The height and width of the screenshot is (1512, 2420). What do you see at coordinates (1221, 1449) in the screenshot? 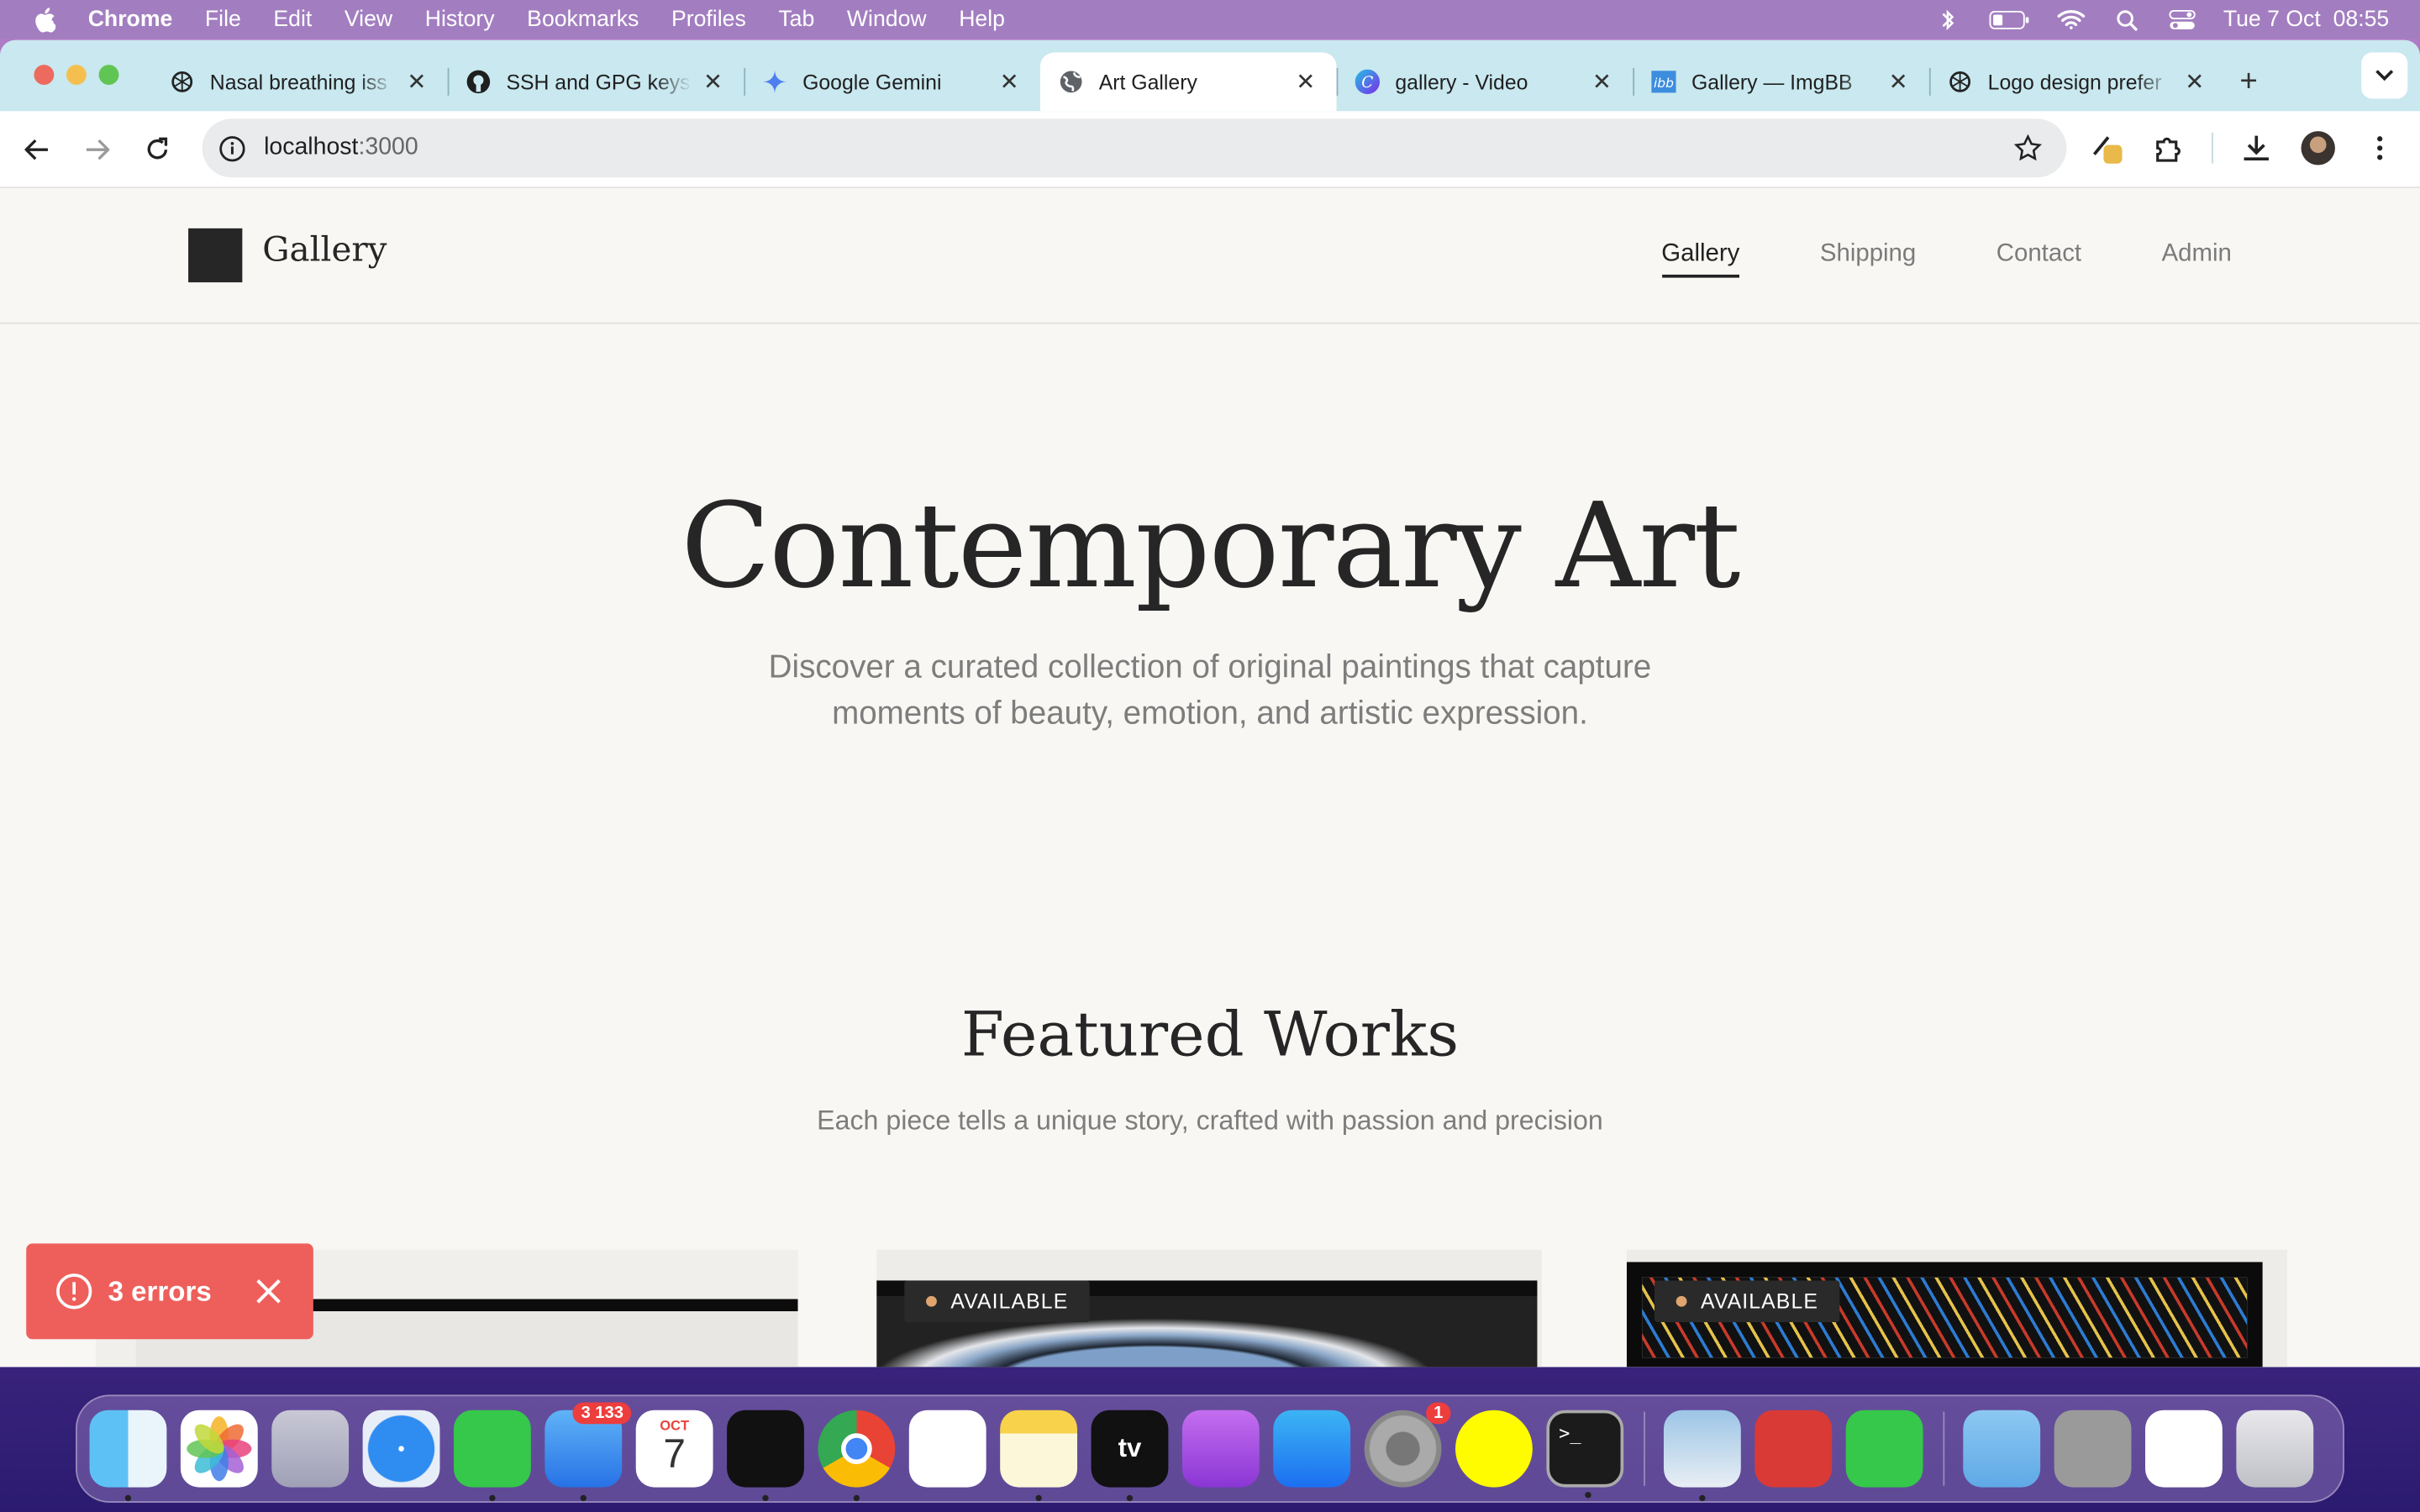
I see `podcasts-icon` at bounding box center [1221, 1449].